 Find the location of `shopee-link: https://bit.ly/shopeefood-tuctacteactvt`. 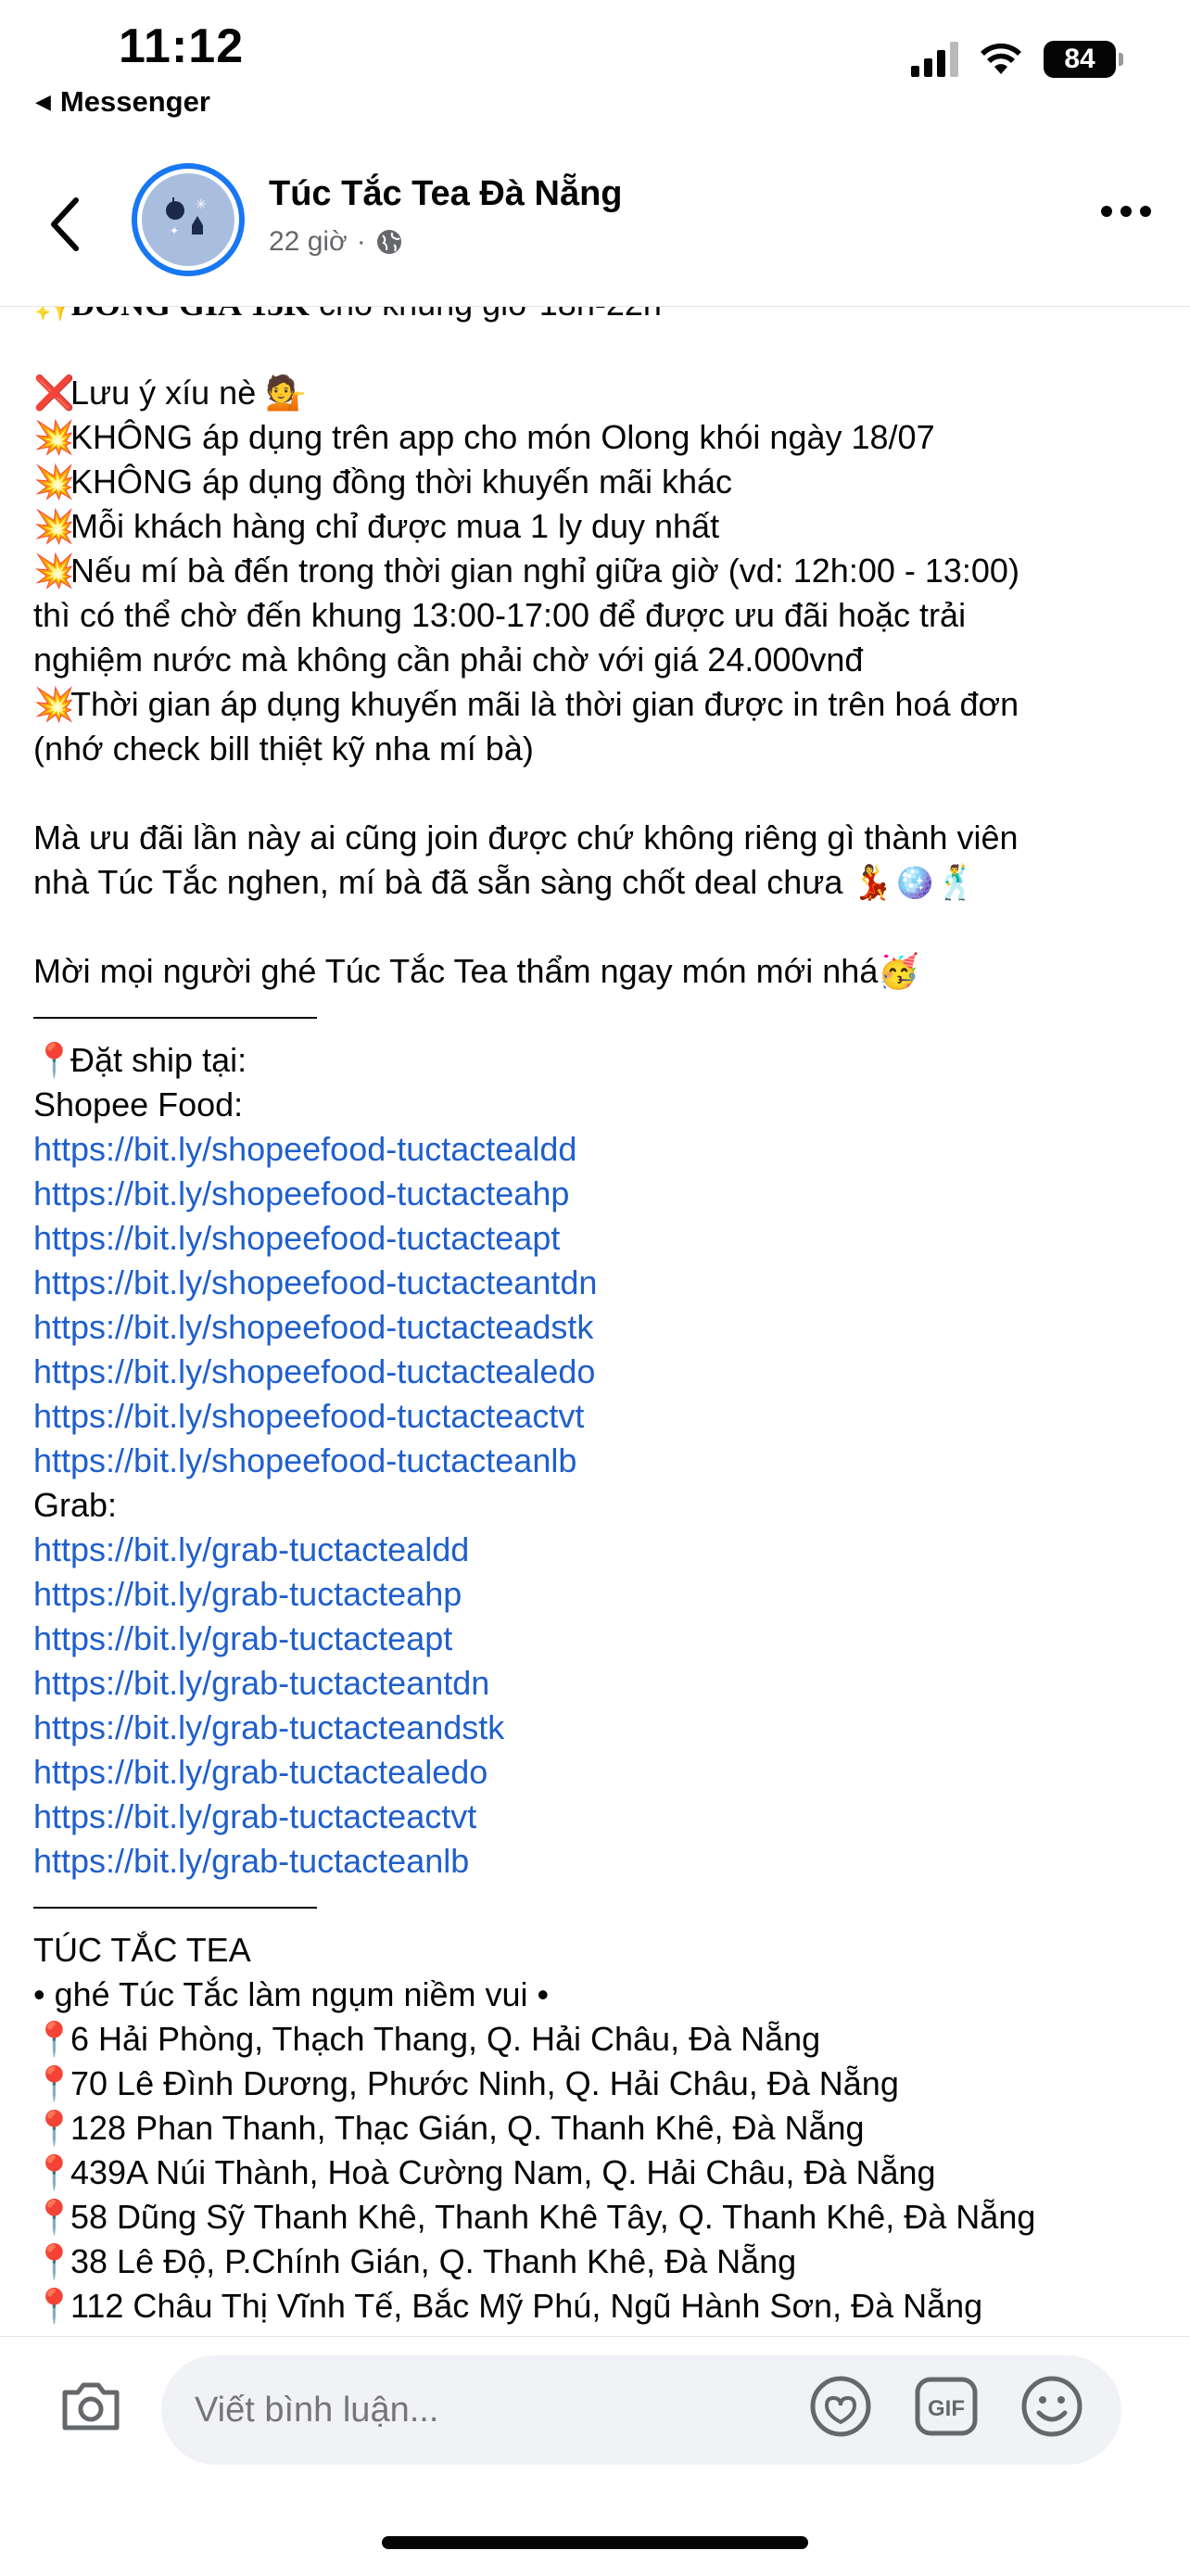

shopee-link: https://bit.ly/shopeefood-tuctacteactvt is located at coordinates (603, 1416).